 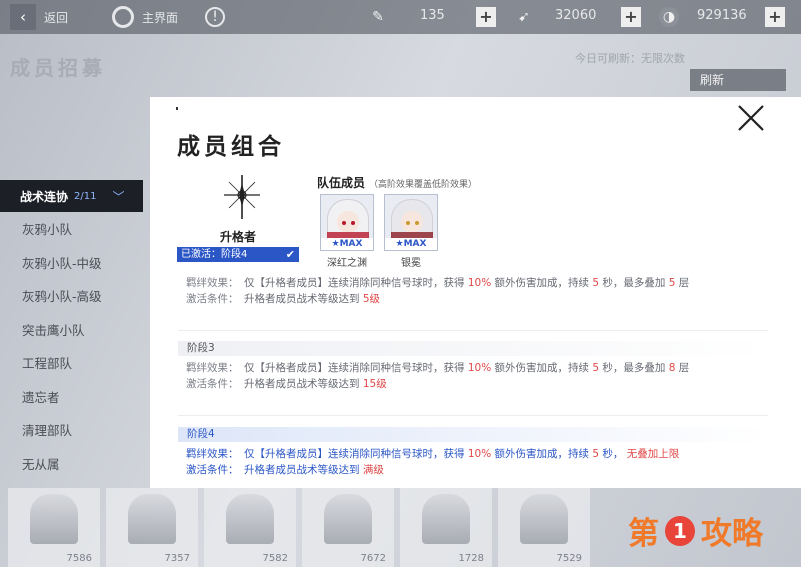 I want to click on sidebar-item: 突击鹰小队, so click(x=75, y=330).